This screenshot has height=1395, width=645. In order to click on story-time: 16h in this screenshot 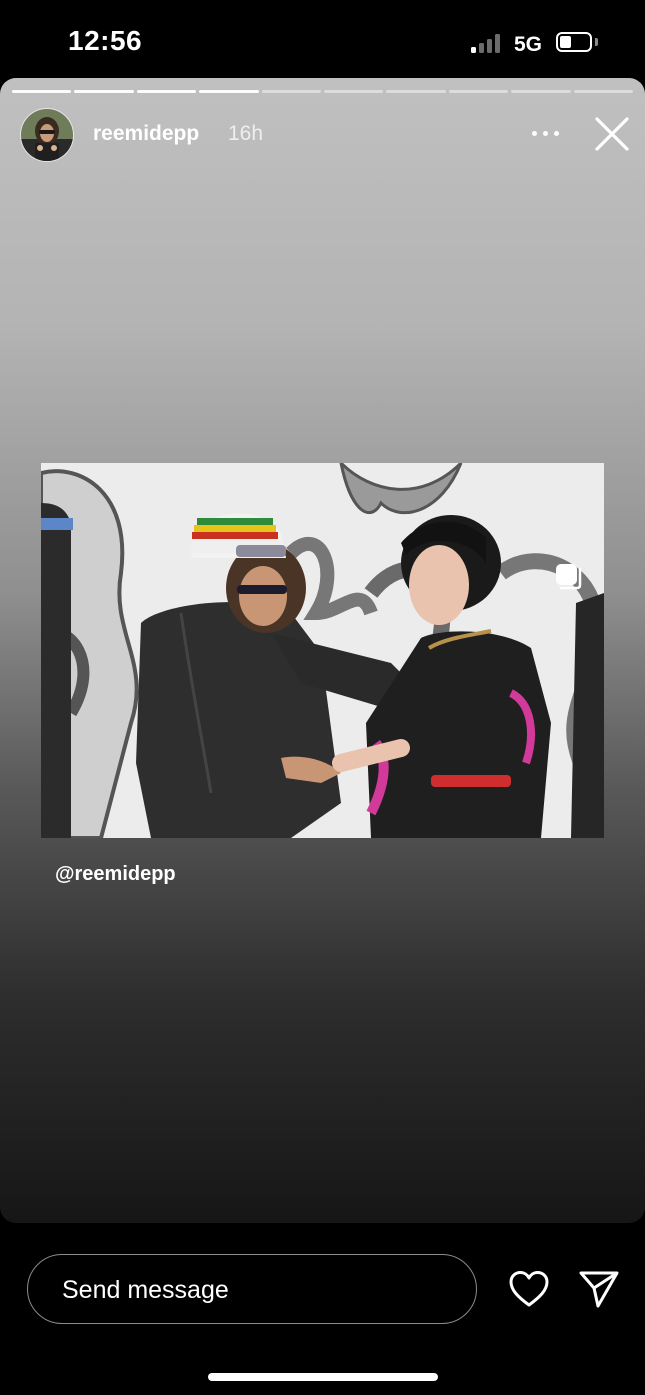, I will do `click(246, 133)`.